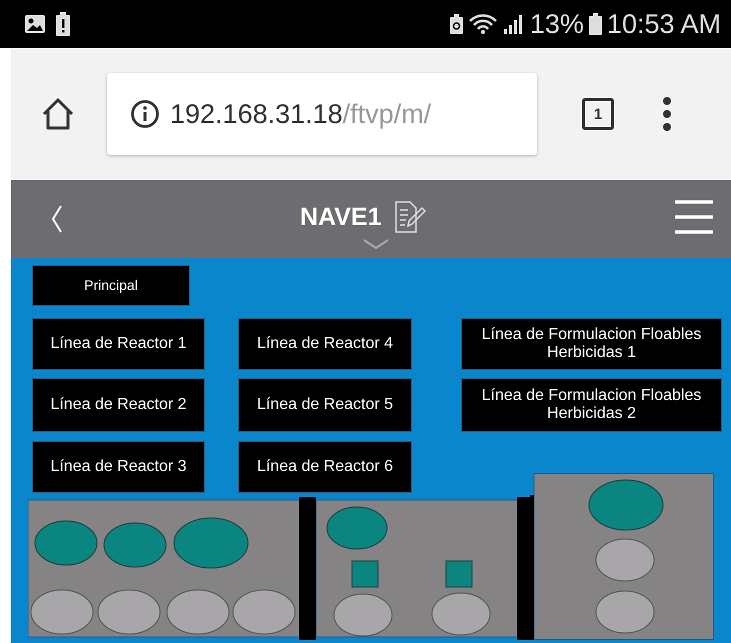 The image size is (731, 643). Describe the element at coordinates (483, 24) in the screenshot. I see `wifi-icon` at that location.